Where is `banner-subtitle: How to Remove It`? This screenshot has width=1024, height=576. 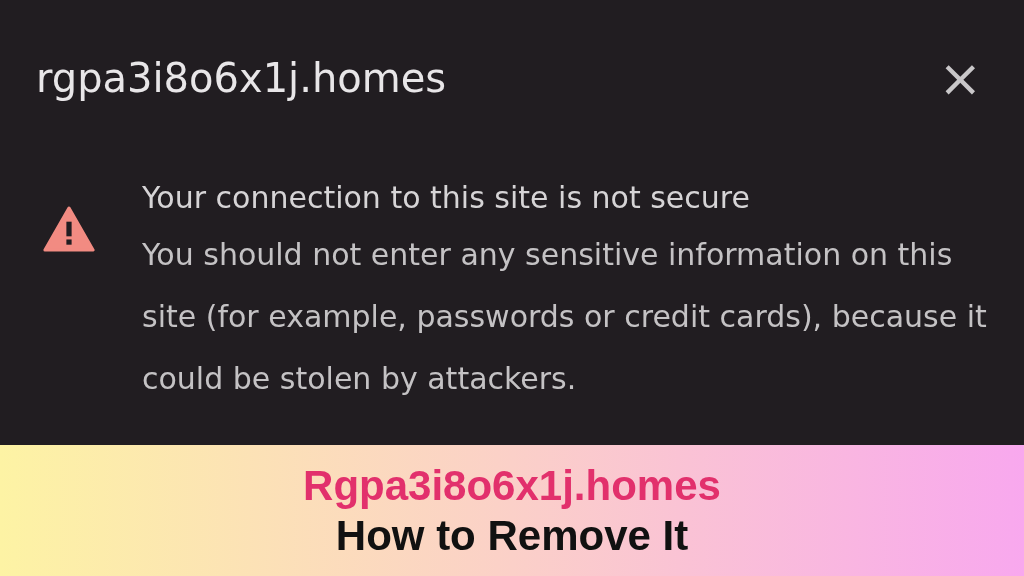
banner-subtitle: How to Remove It is located at coordinates (512, 535).